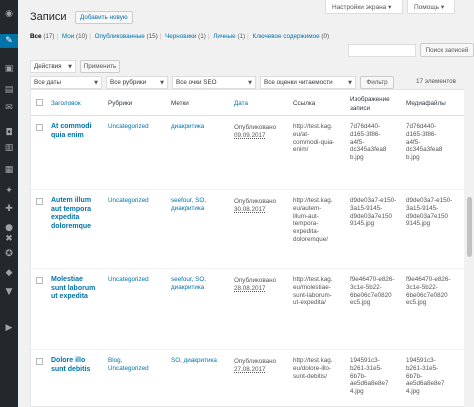  Describe the element at coordinates (78, 218) in the screenshot. I see `post-title-link-line: expedita` at that location.